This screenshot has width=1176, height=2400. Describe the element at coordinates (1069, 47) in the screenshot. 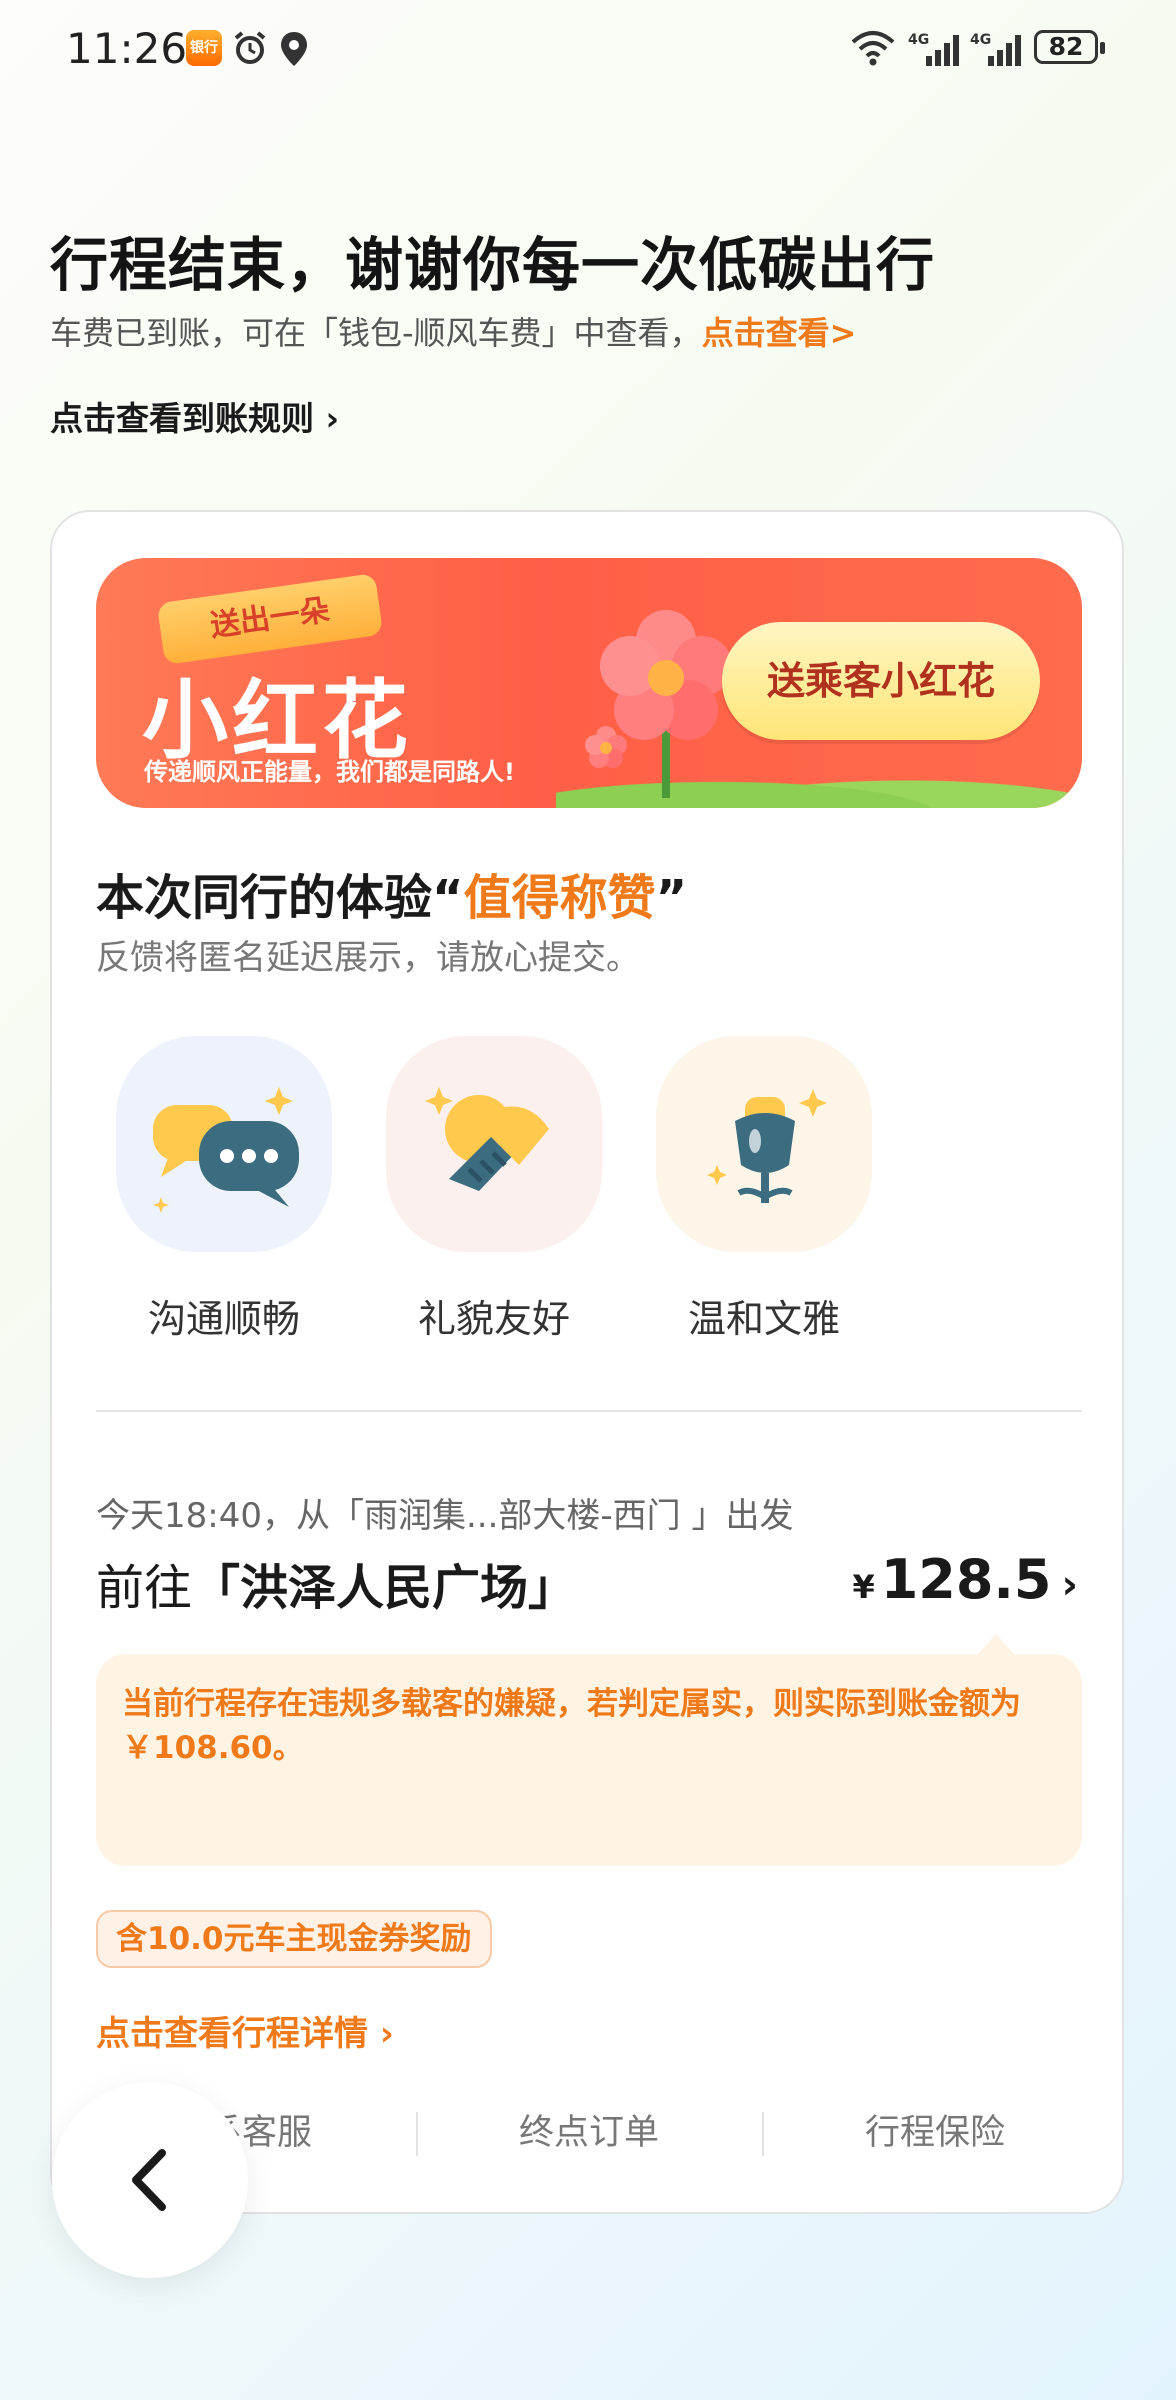

I see `battery-indicator: 82` at that location.